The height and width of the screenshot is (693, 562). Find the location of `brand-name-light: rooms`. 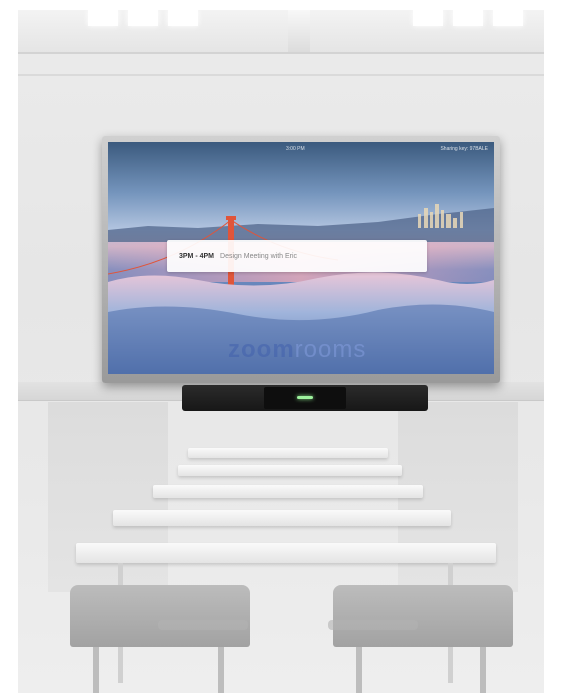

brand-name-light: rooms is located at coordinates (330, 349).